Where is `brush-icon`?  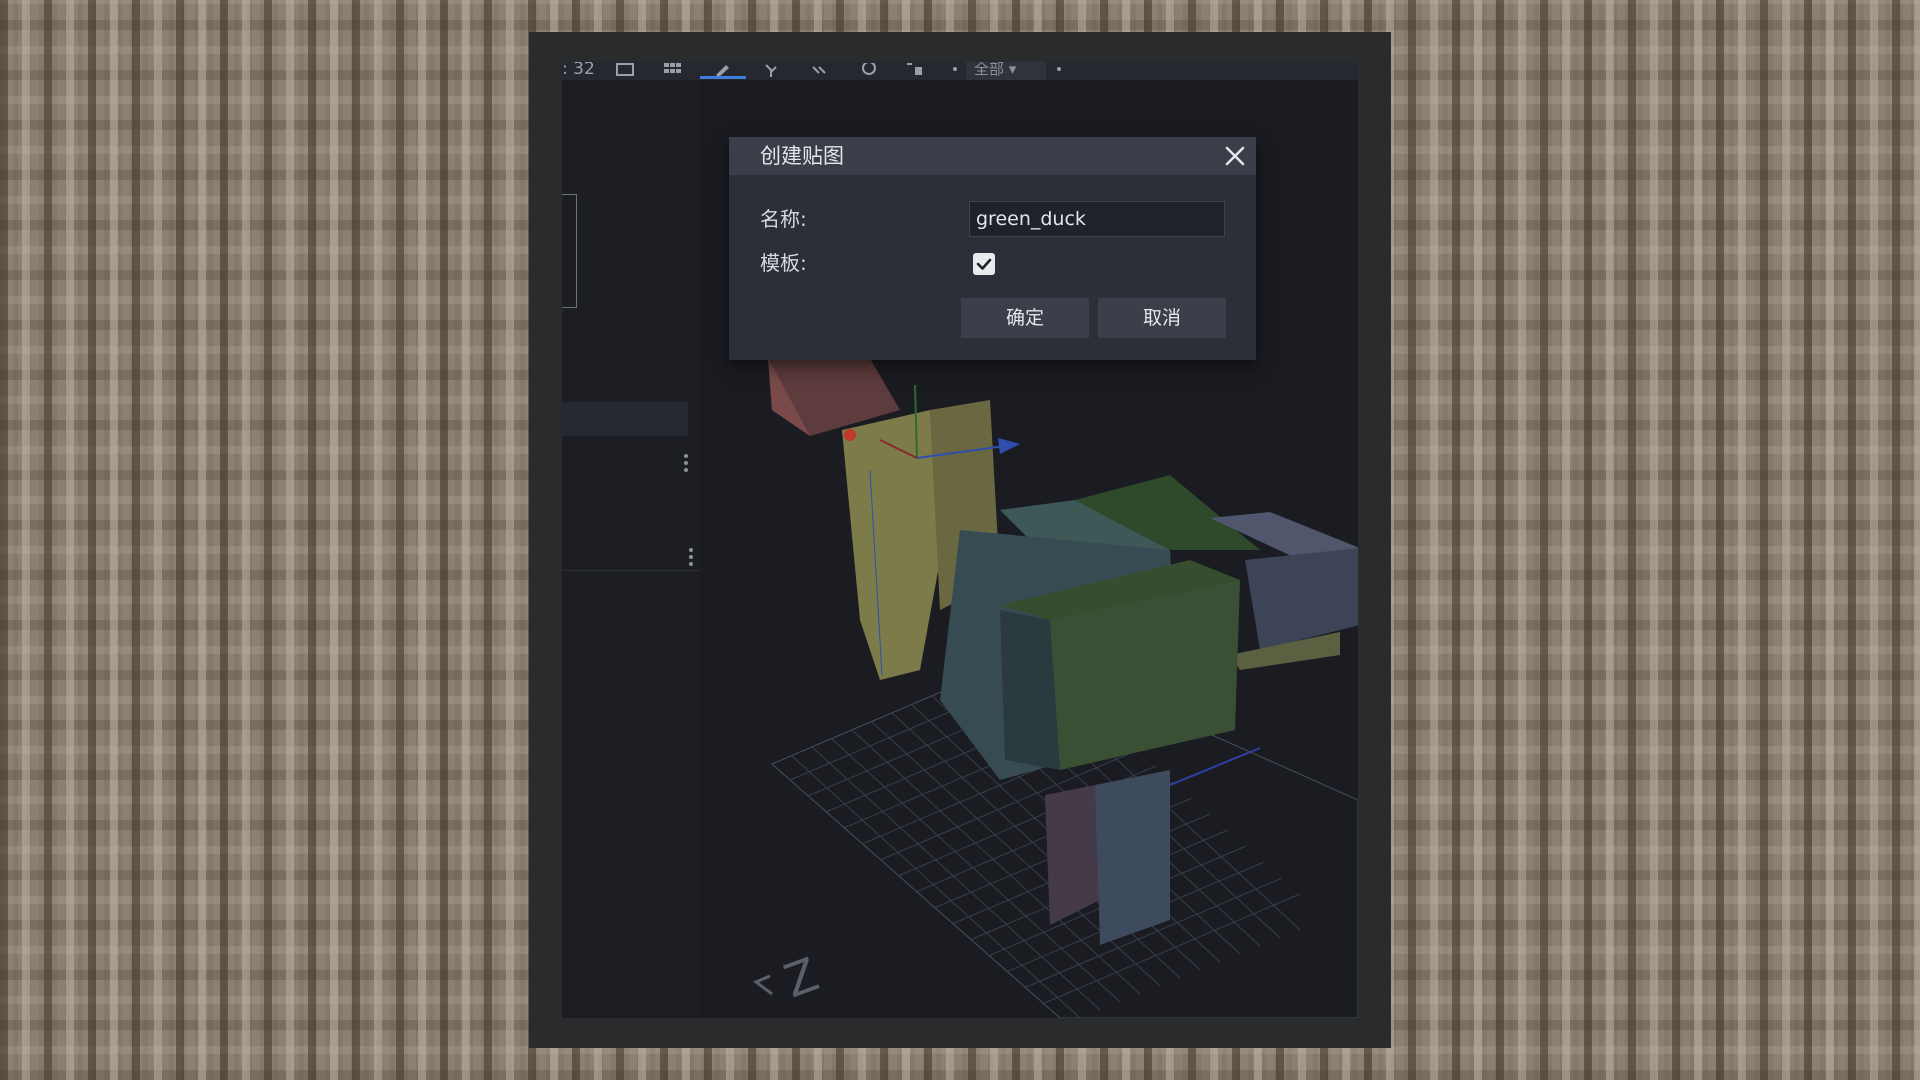
brush-icon is located at coordinates (723, 69).